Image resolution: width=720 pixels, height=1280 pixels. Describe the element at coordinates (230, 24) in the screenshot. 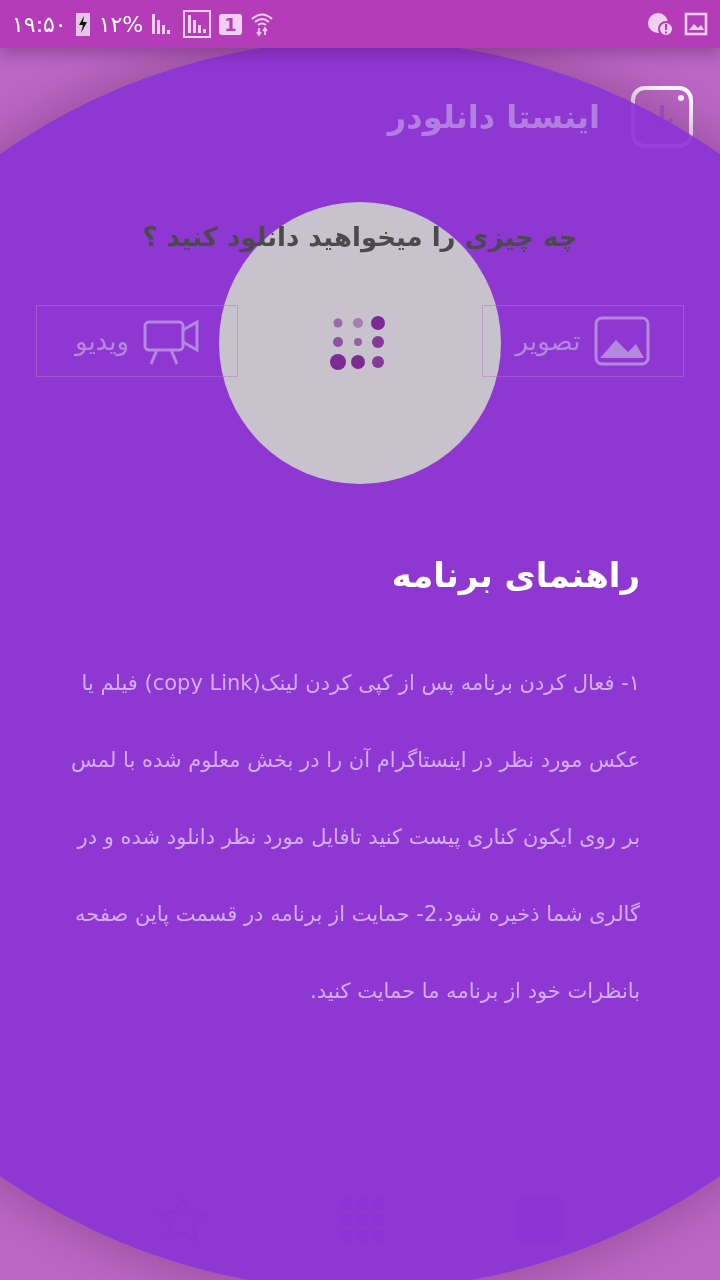

I see `sim-card-label: 1` at that location.